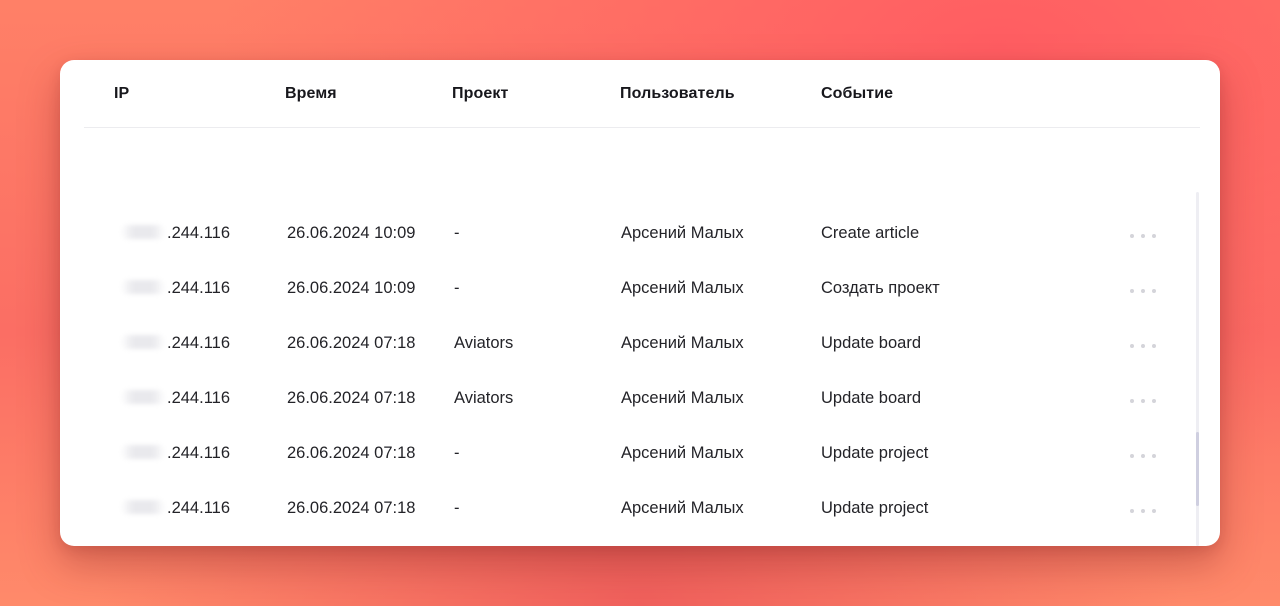  What do you see at coordinates (121, 94) in the screenshot?
I see `column-header-ip: IP` at bounding box center [121, 94].